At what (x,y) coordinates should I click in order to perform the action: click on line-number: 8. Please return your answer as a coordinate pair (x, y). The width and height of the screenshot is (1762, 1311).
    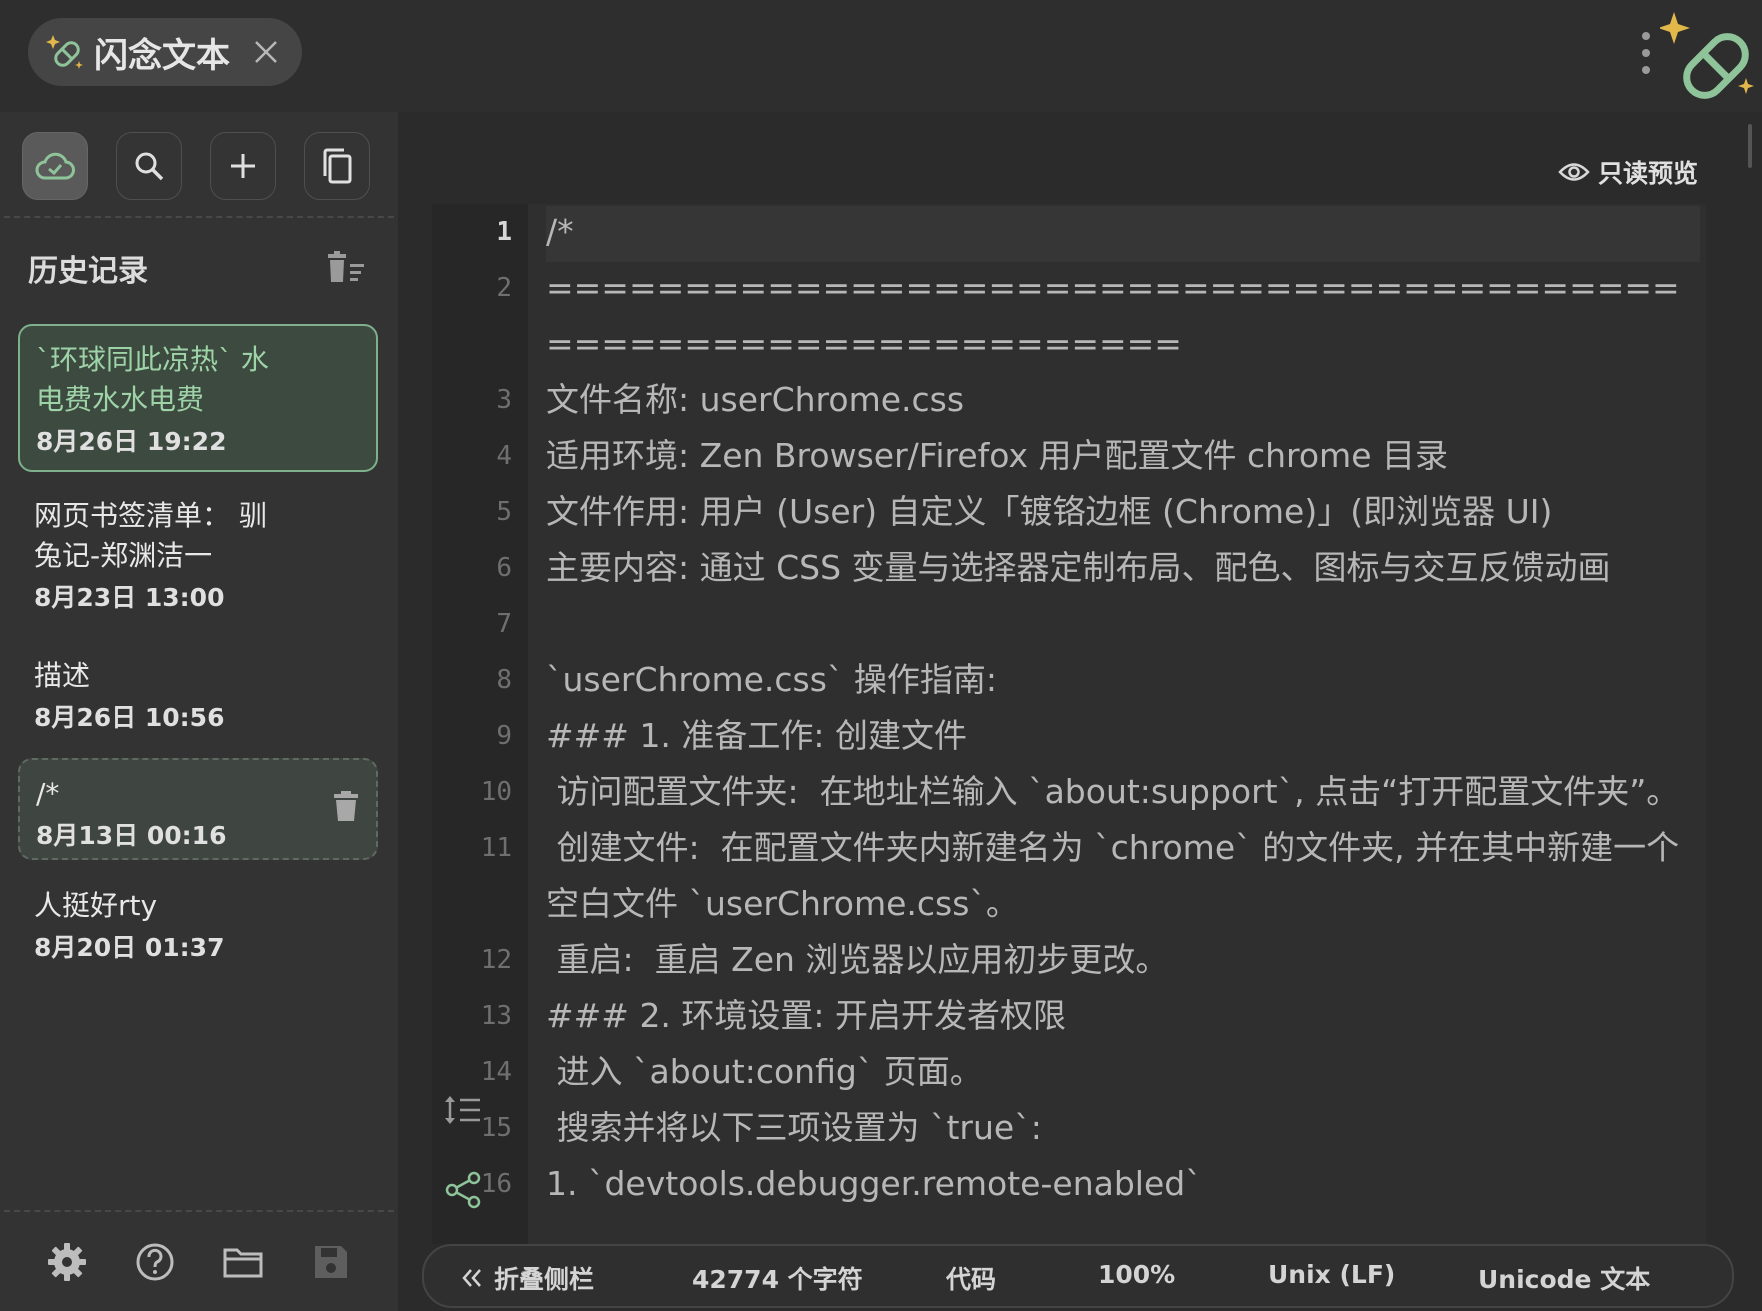
    Looking at the image, I should click on (504, 680).